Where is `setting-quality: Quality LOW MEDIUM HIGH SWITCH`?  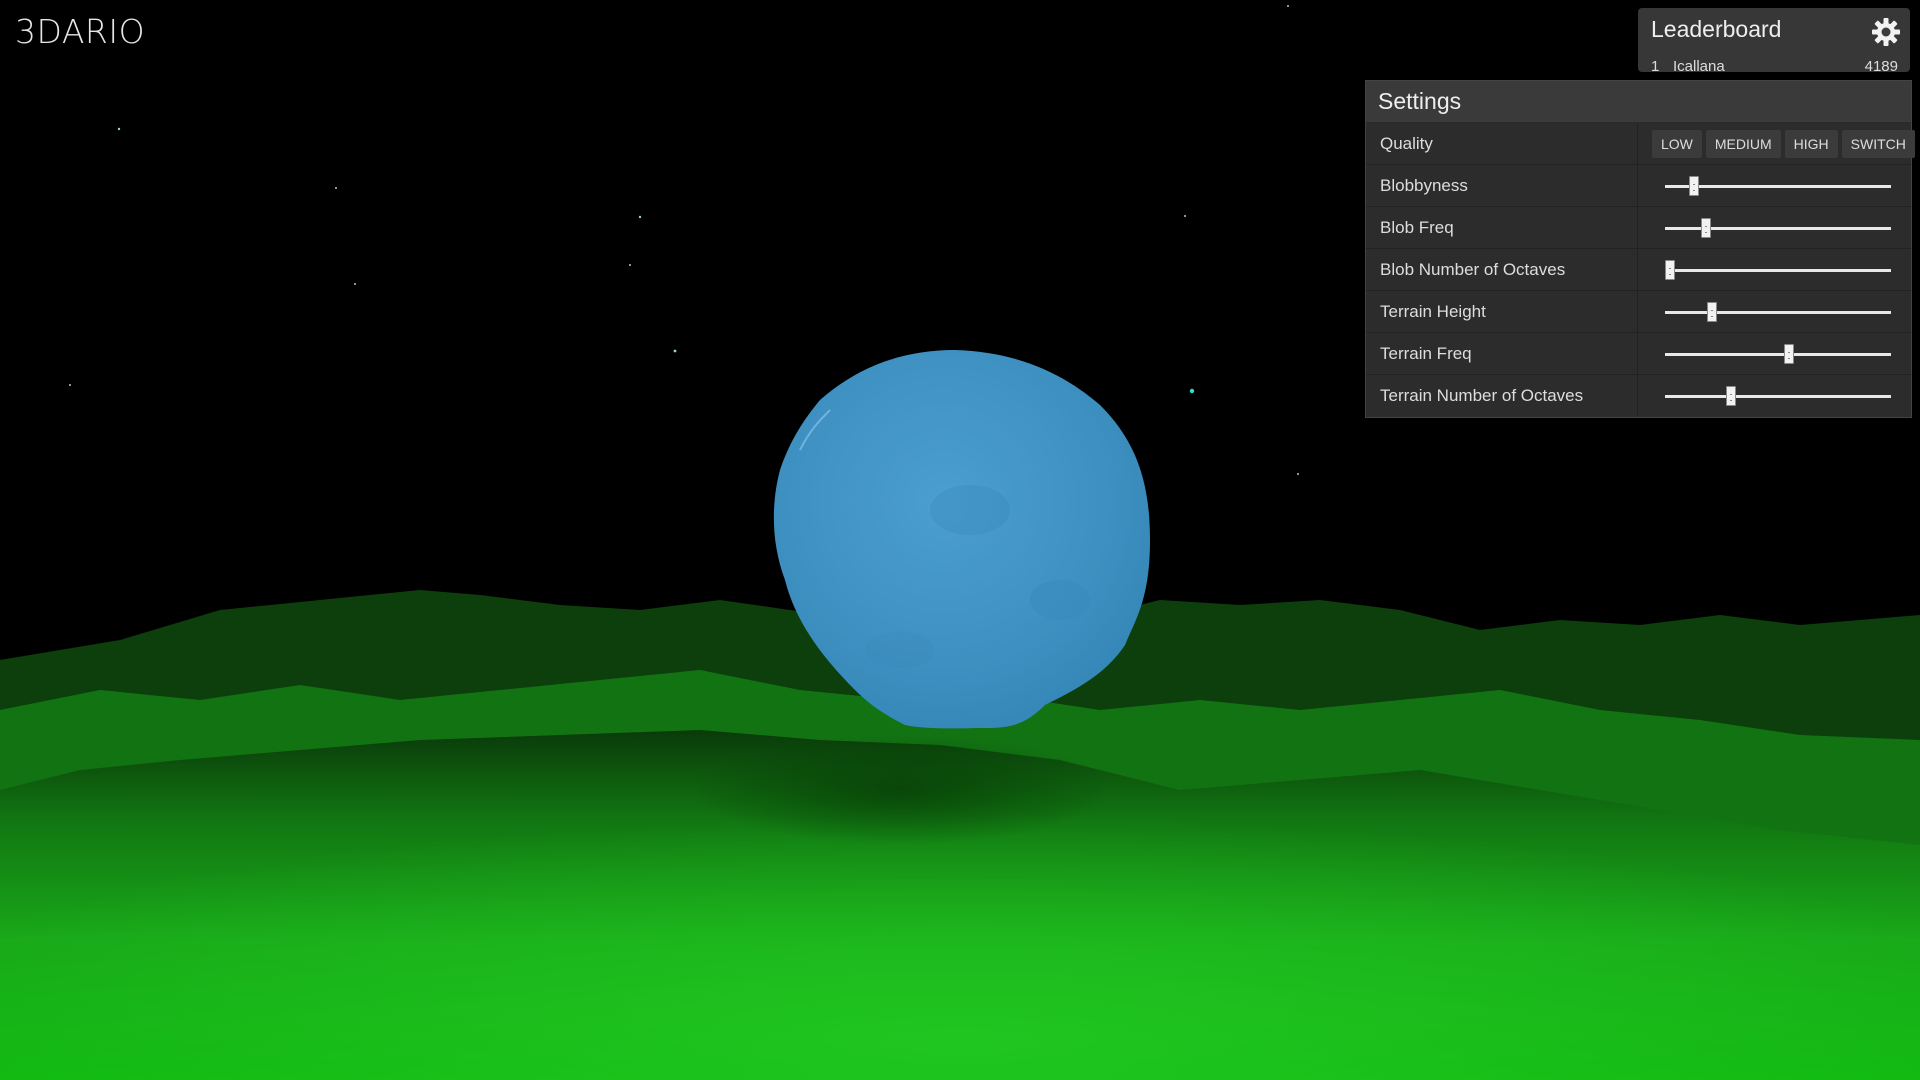
setting-quality: Quality LOW MEDIUM HIGH SWITCH is located at coordinates (1640, 144).